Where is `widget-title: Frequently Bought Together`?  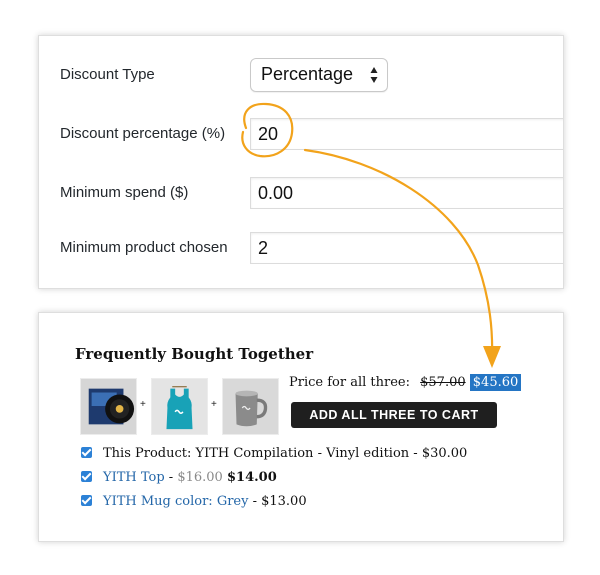 widget-title: Frequently Bought Together is located at coordinates (194, 354).